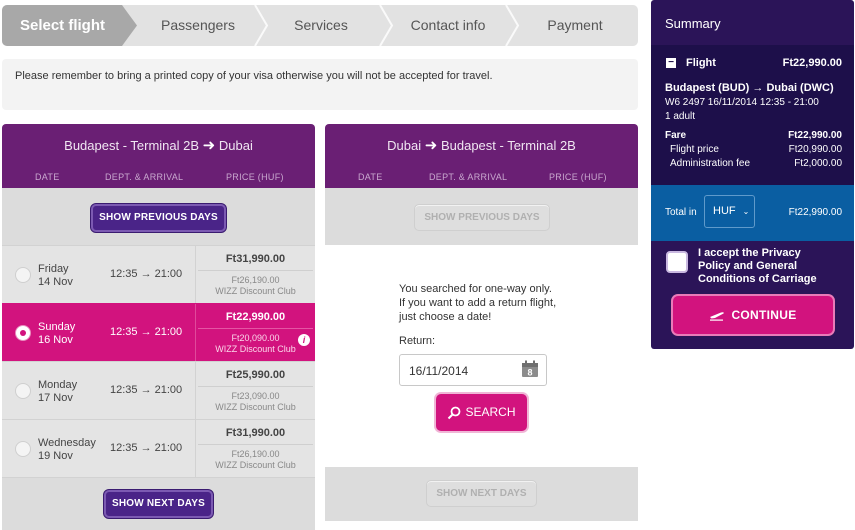  What do you see at coordinates (198, 25) in the screenshot?
I see `step-passengers: Passengers` at bounding box center [198, 25].